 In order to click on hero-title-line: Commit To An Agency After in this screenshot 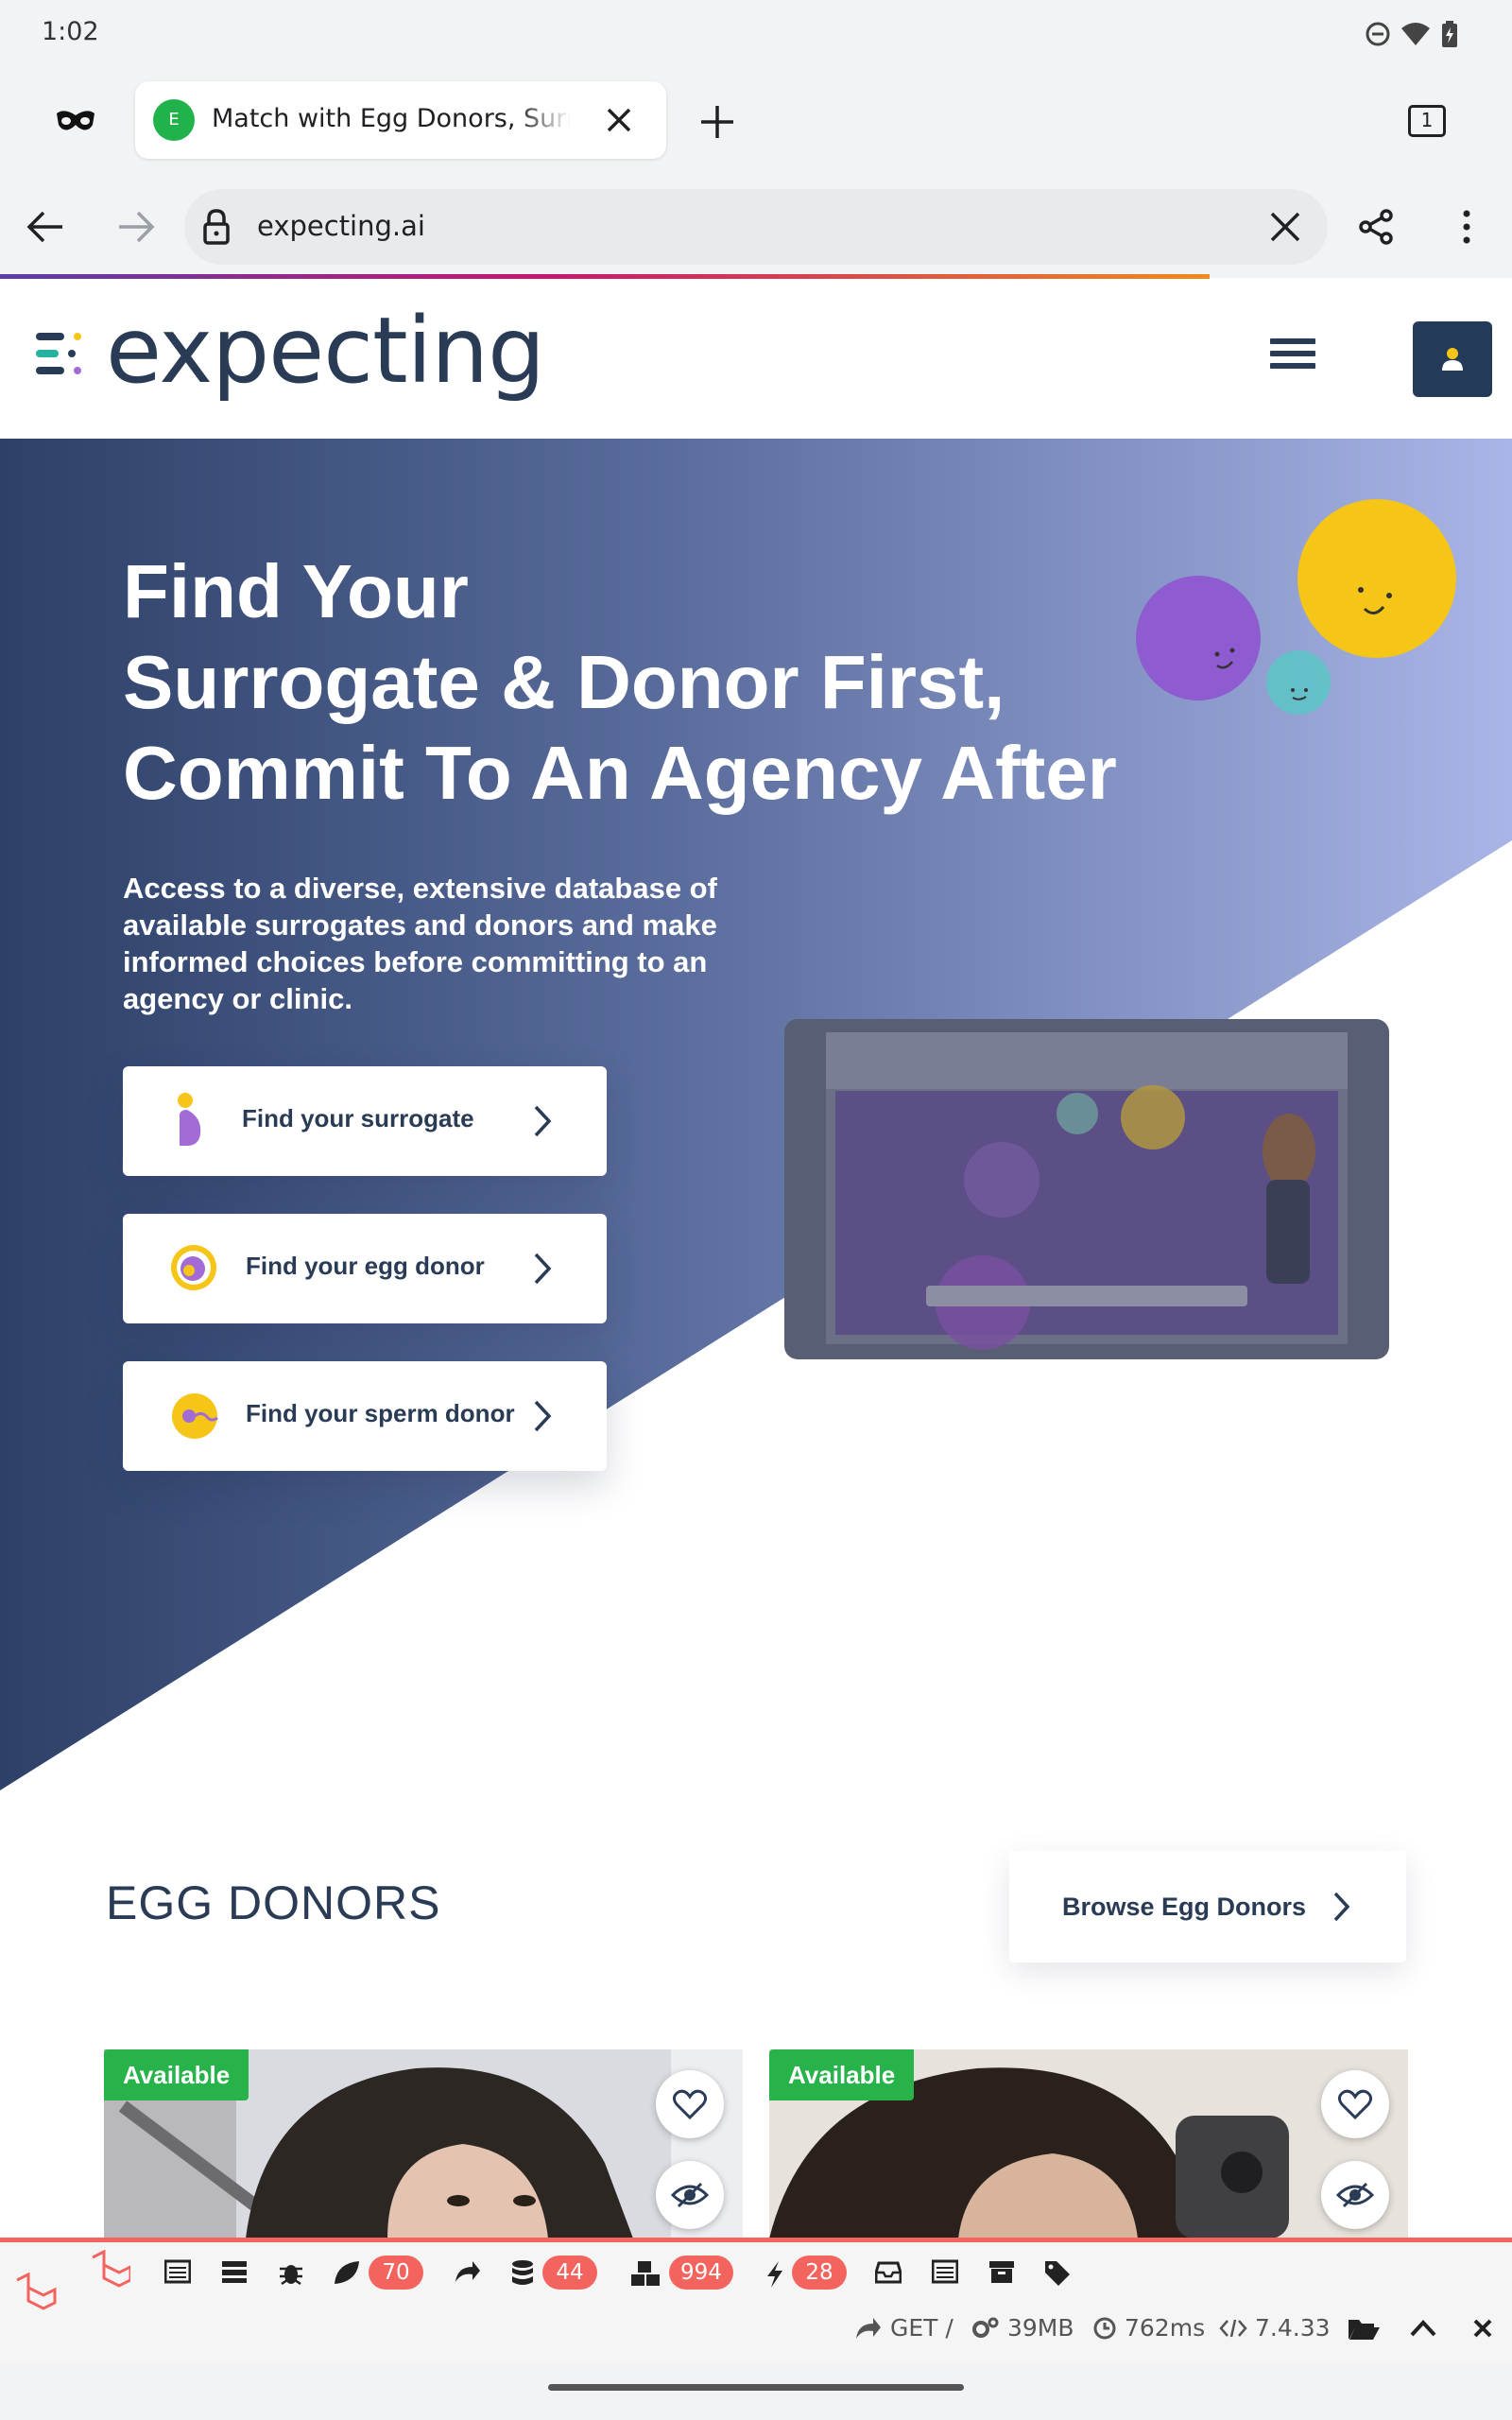, I will do `click(620, 773)`.